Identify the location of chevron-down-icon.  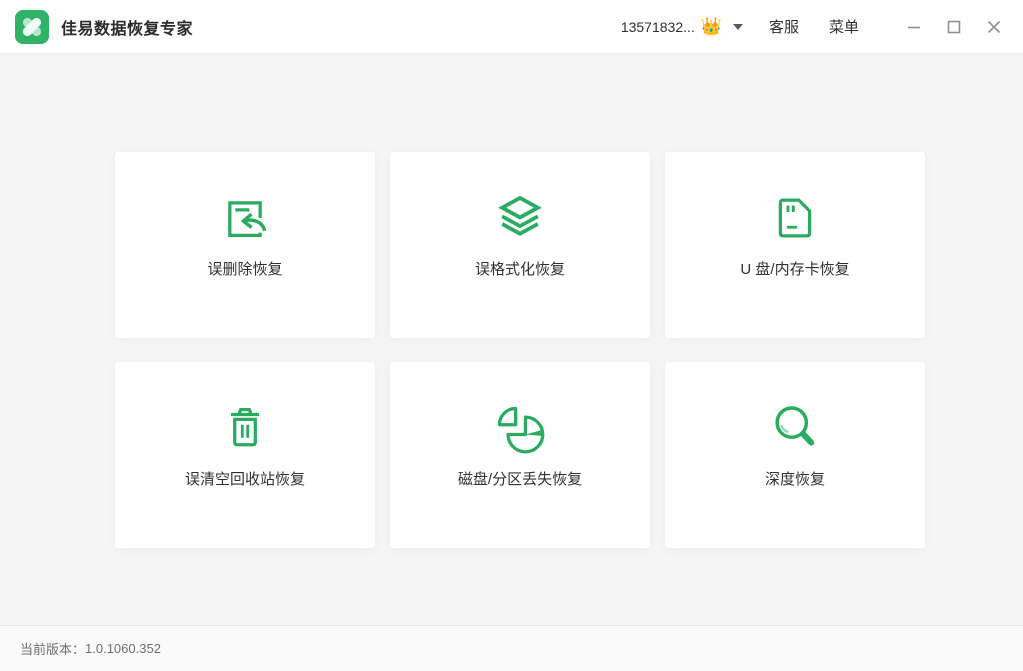
(737, 26).